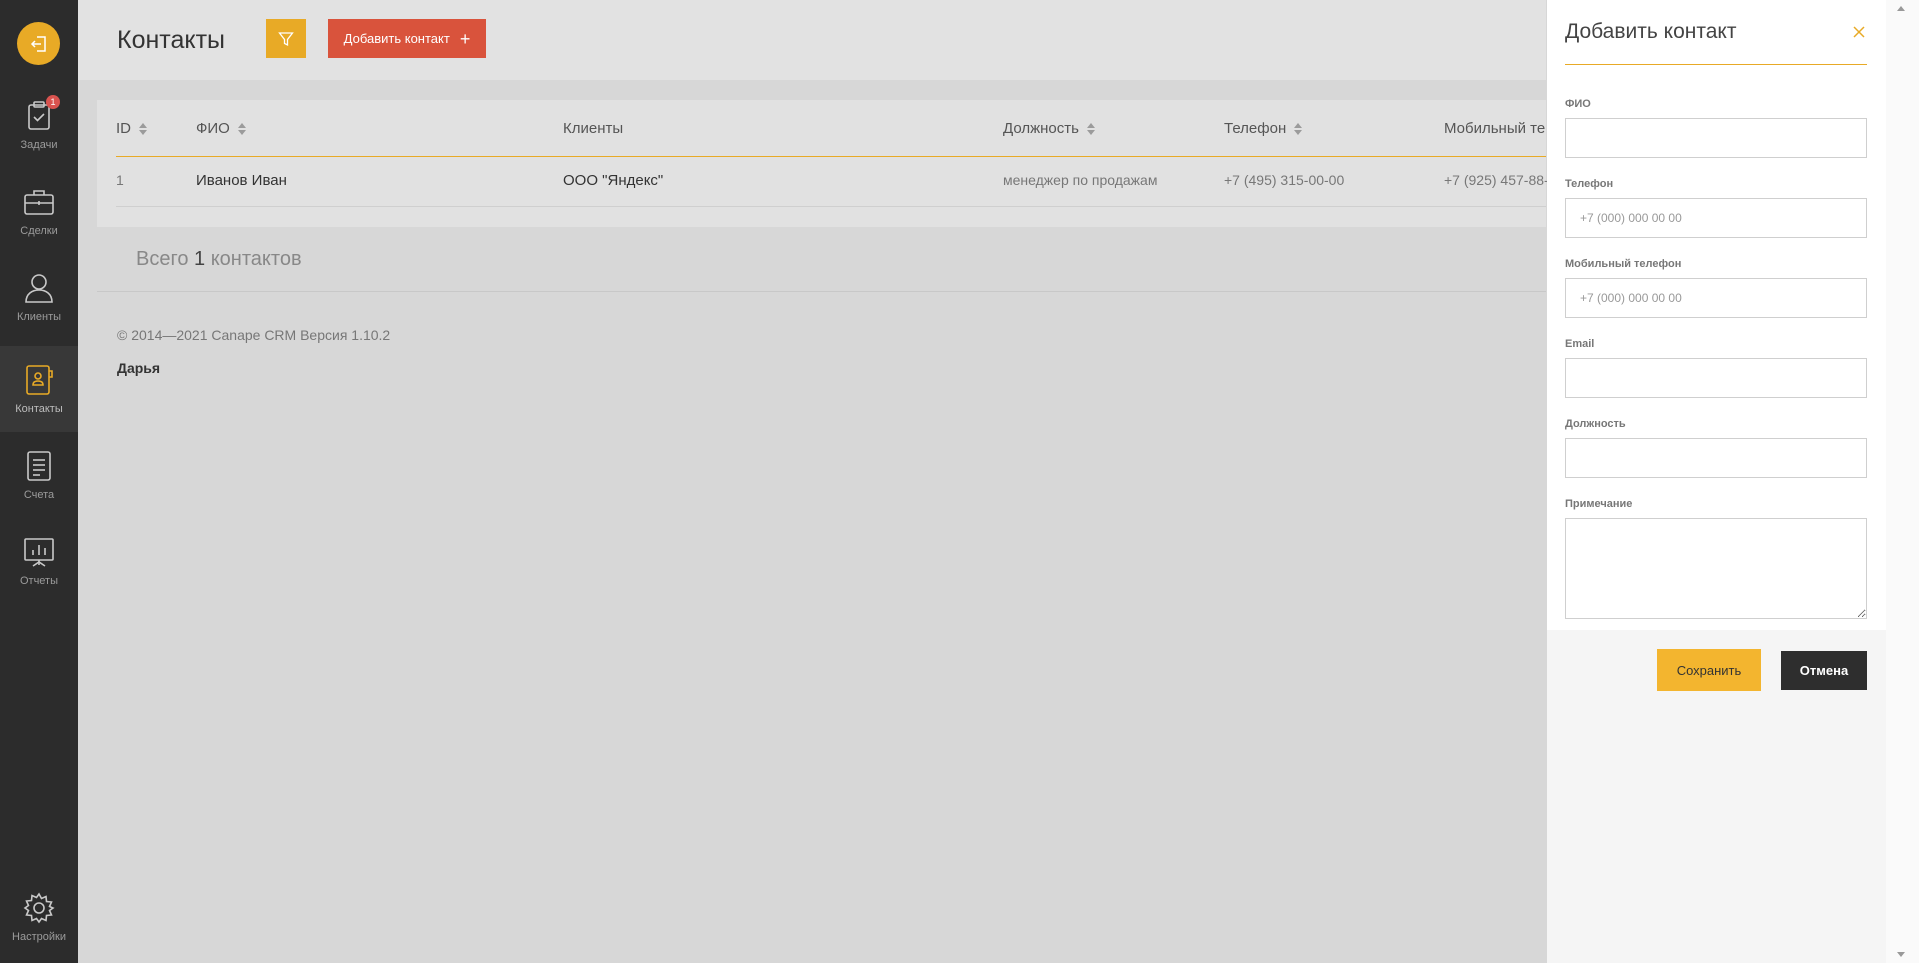 The width and height of the screenshot is (1919, 963). I want to click on sidebar-item-tasks: 1 Задачи, so click(39, 125).